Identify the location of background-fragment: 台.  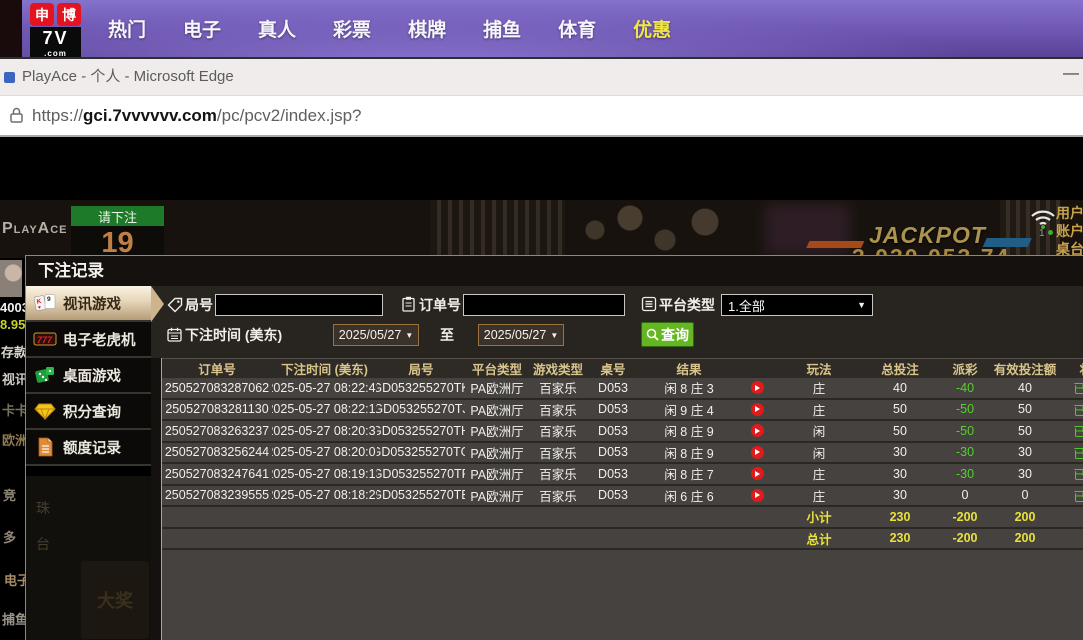
(43, 544).